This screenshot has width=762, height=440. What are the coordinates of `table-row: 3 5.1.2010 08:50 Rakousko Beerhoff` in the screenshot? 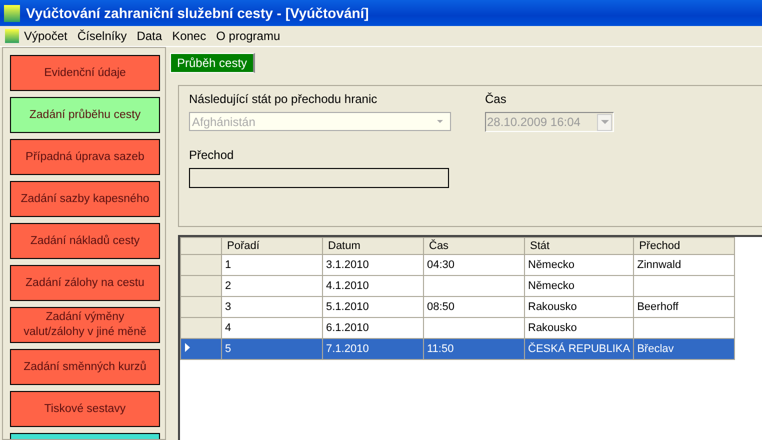 It's located at (457, 307).